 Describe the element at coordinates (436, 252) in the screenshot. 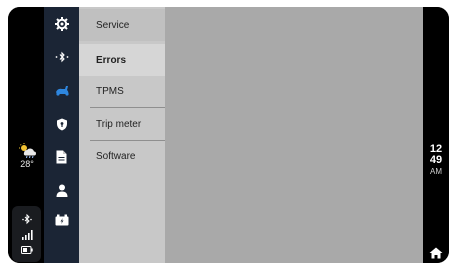

I see `home-icon` at that location.